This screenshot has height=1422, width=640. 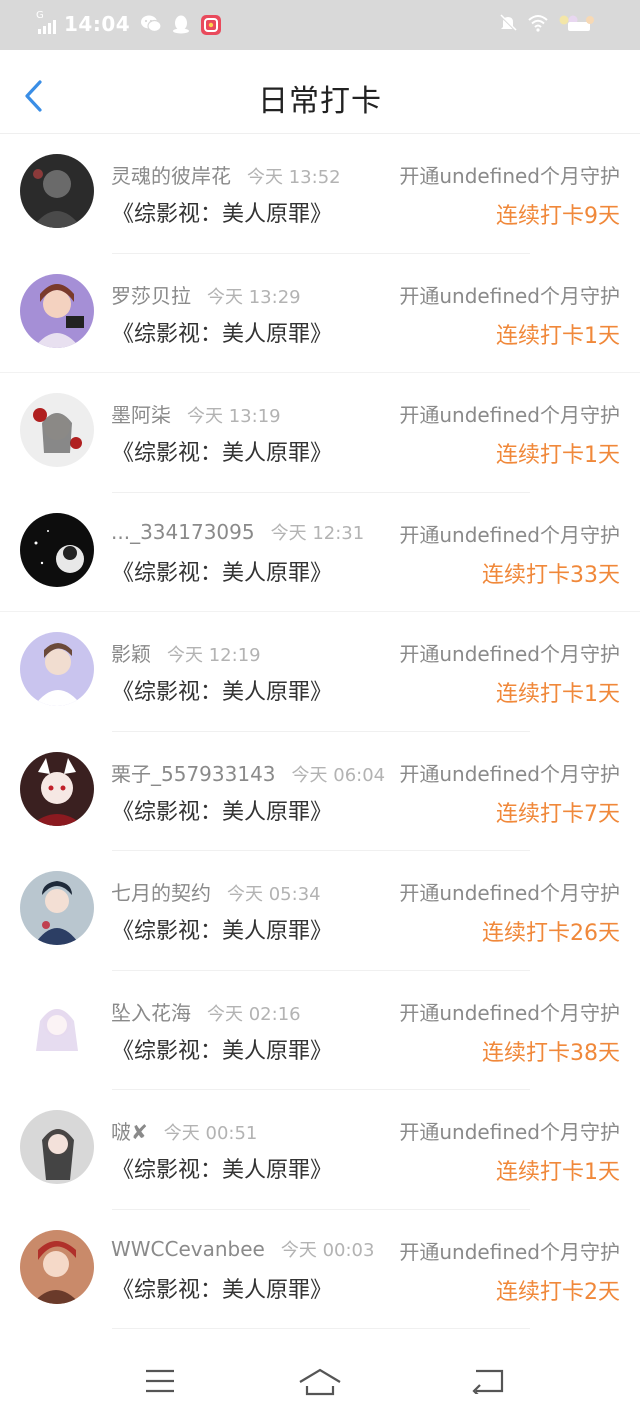 I want to click on menu-icon, so click(x=160, y=1381).